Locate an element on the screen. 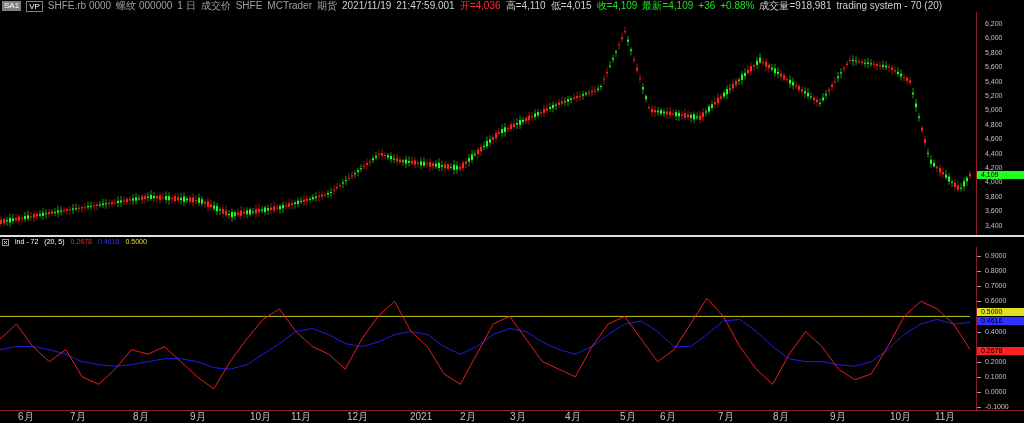 Image resolution: width=1024 pixels, height=423 pixels. header-field: 螺纹 000000 is located at coordinates (144, 6).